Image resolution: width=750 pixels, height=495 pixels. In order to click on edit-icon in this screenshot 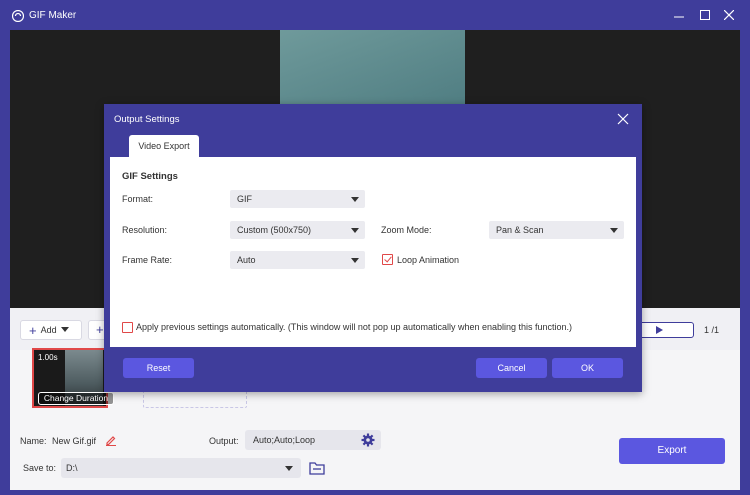, I will do `click(111, 440)`.